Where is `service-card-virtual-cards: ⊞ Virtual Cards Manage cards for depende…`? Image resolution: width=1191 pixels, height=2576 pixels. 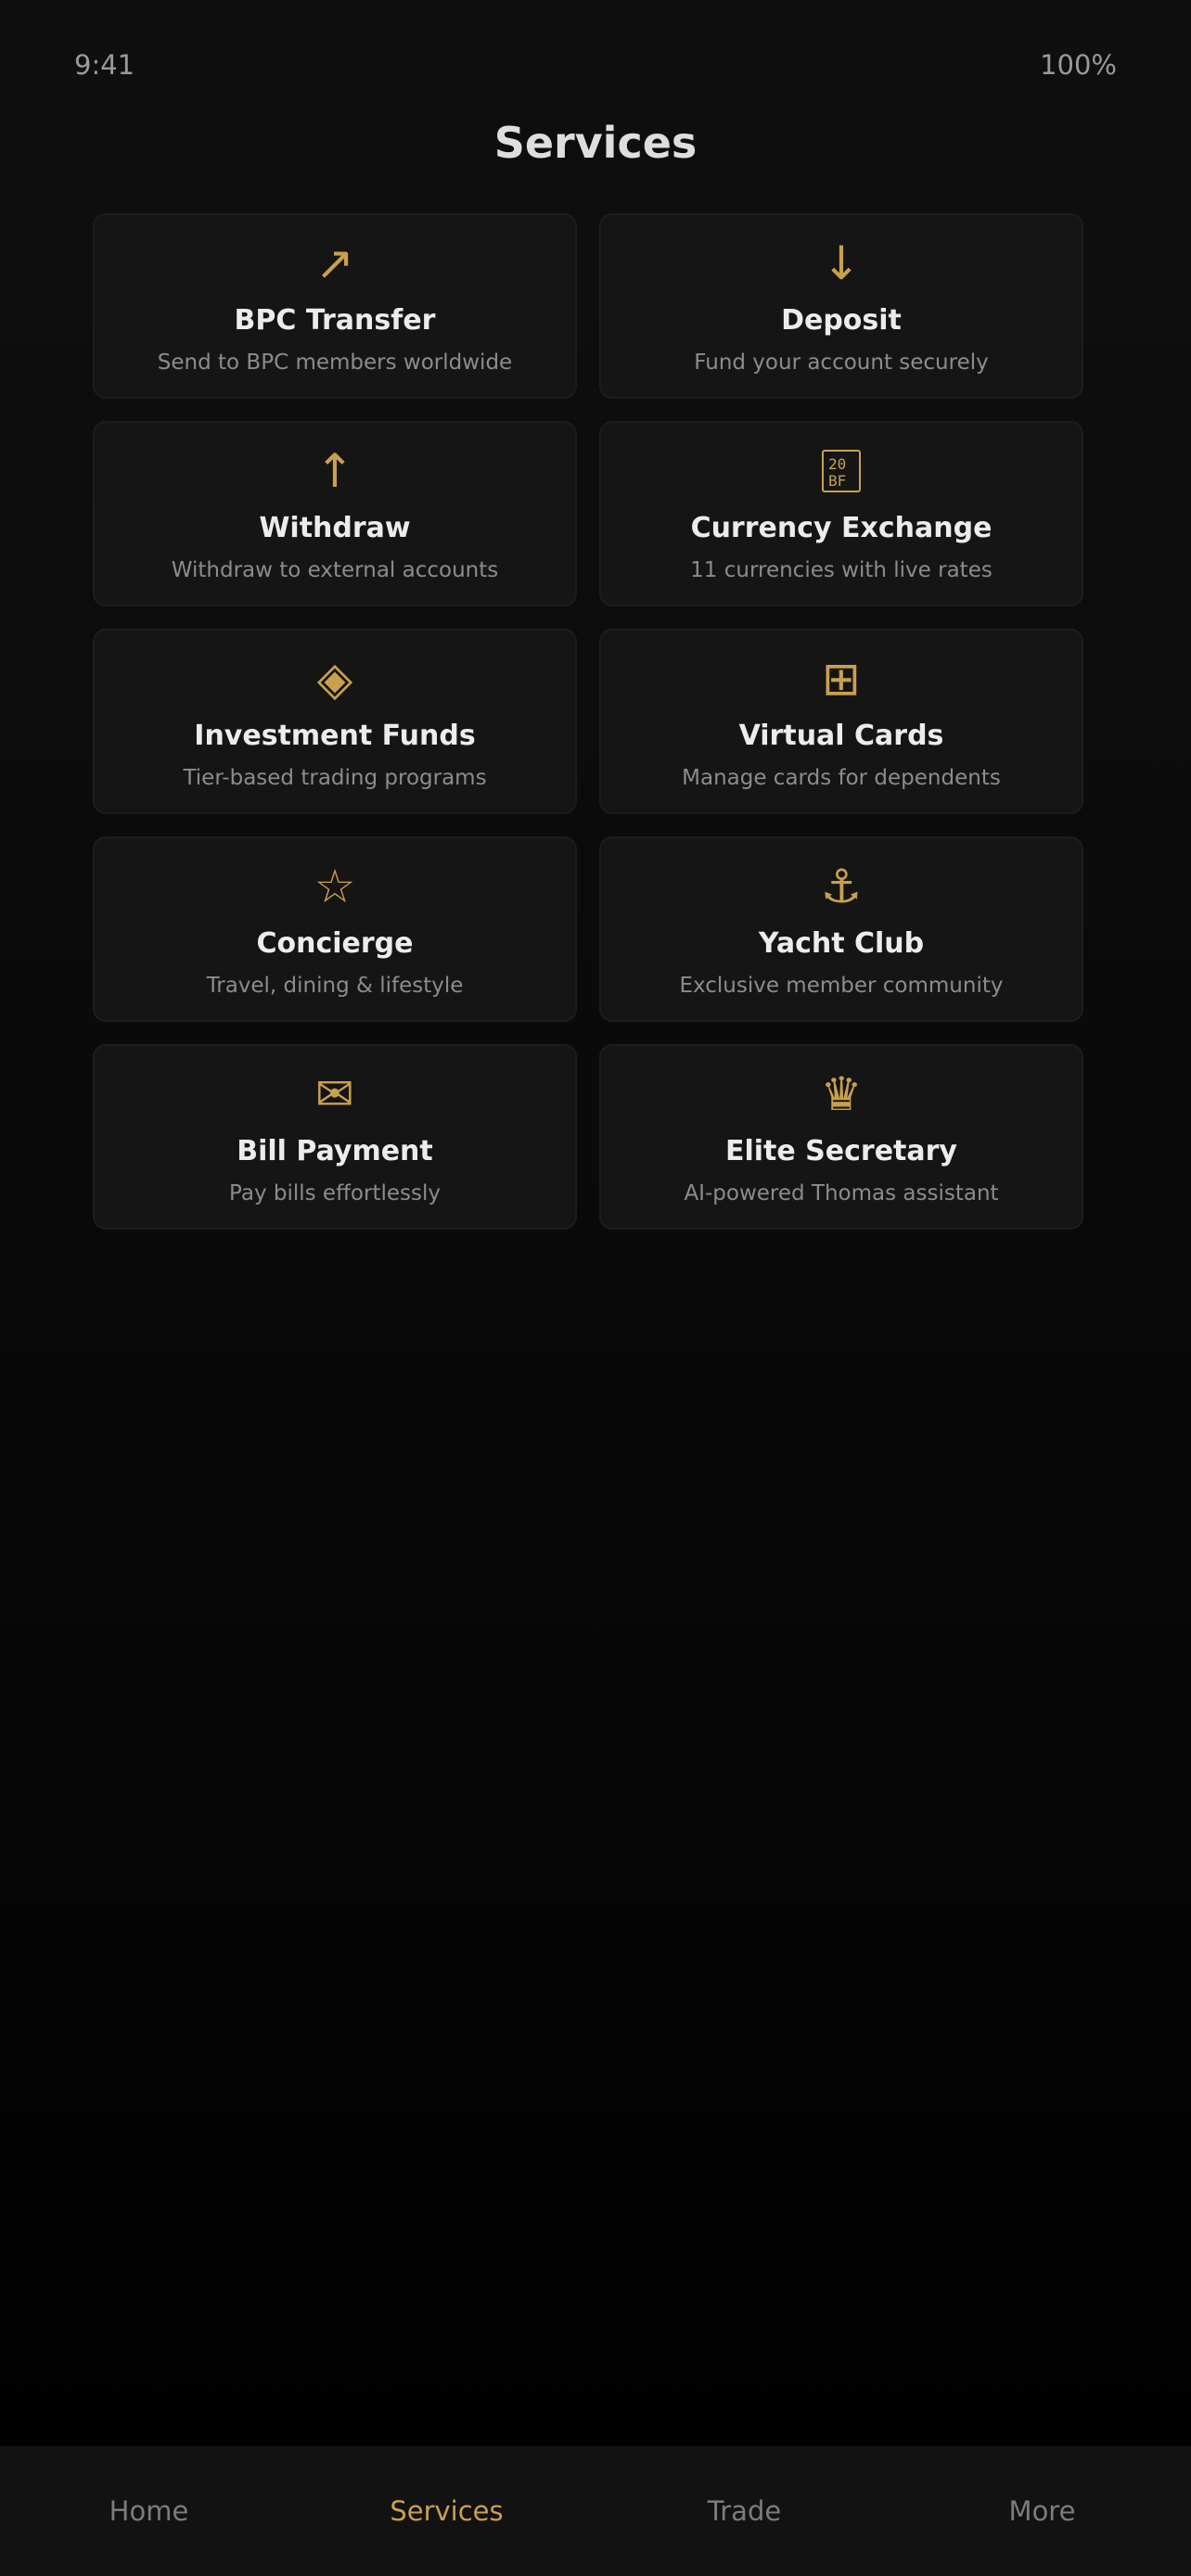
service-card-virtual-cards: ⊞ Virtual Cards Manage cards for depende… is located at coordinates (841, 722).